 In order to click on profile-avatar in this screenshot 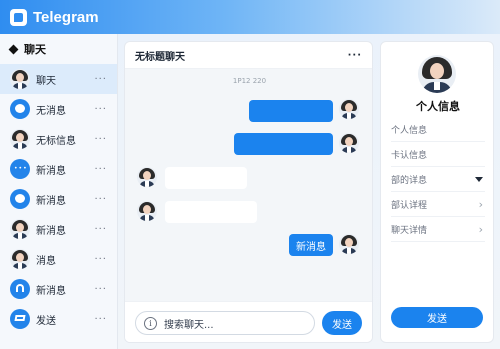, I will do `click(437, 74)`.